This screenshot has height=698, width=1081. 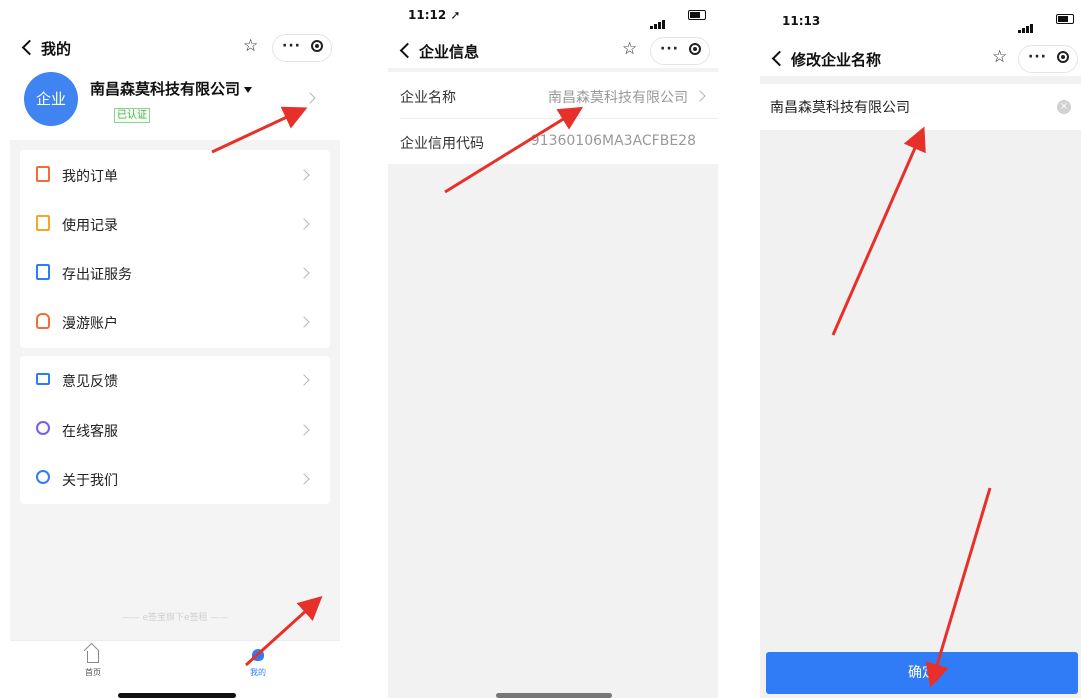 I want to click on info-value: 91360106MA3ACFBE28, so click(x=613, y=141).